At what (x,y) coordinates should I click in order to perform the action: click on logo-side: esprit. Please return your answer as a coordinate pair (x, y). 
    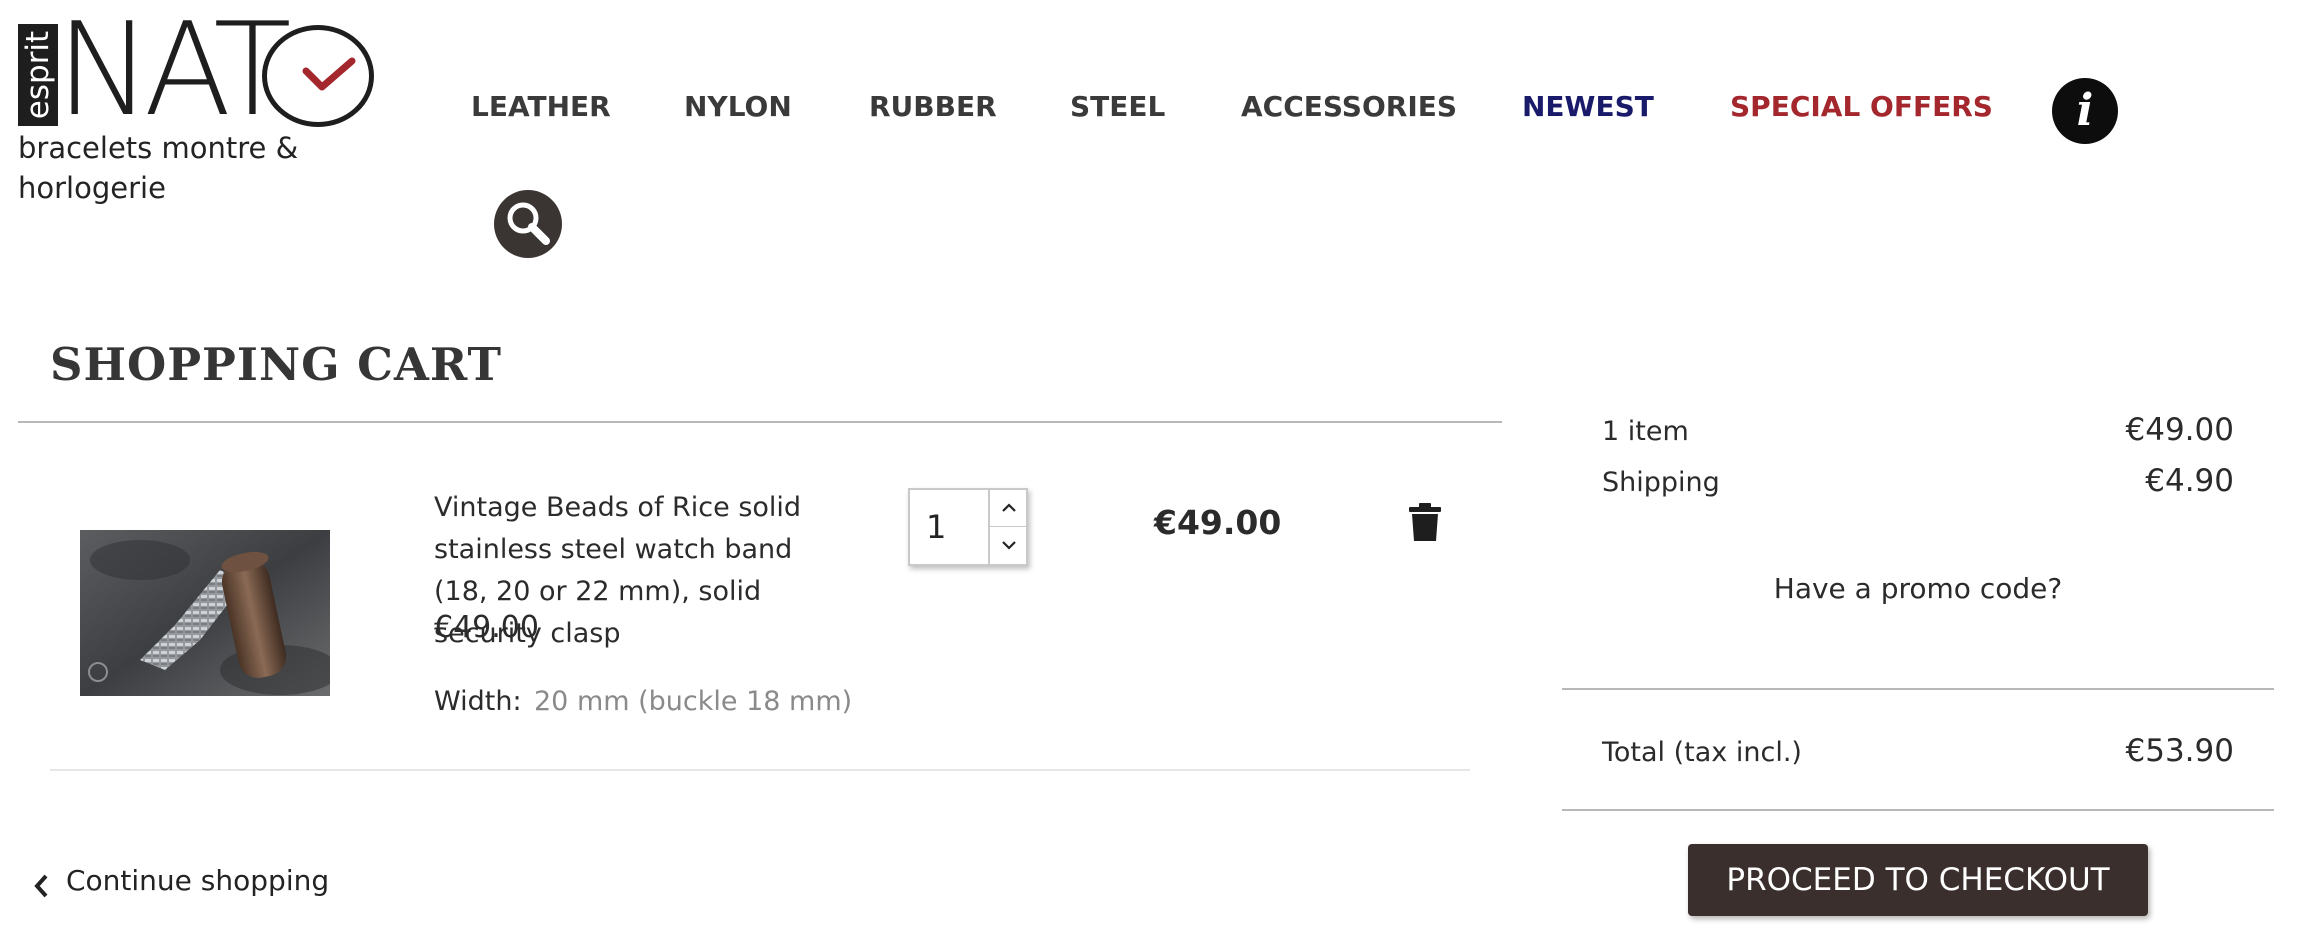
    Looking at the image, I should click on (38, 75).